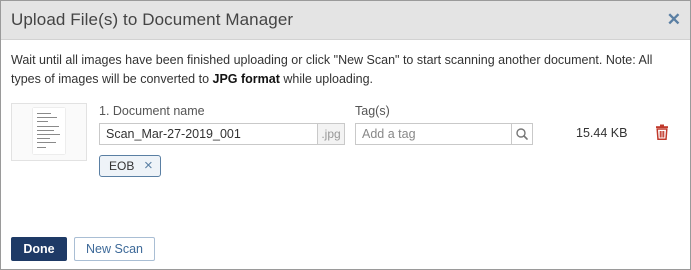 The height and width of the screenshot is (270, 691). I want to click on tag-search-button, so click(522, 134).